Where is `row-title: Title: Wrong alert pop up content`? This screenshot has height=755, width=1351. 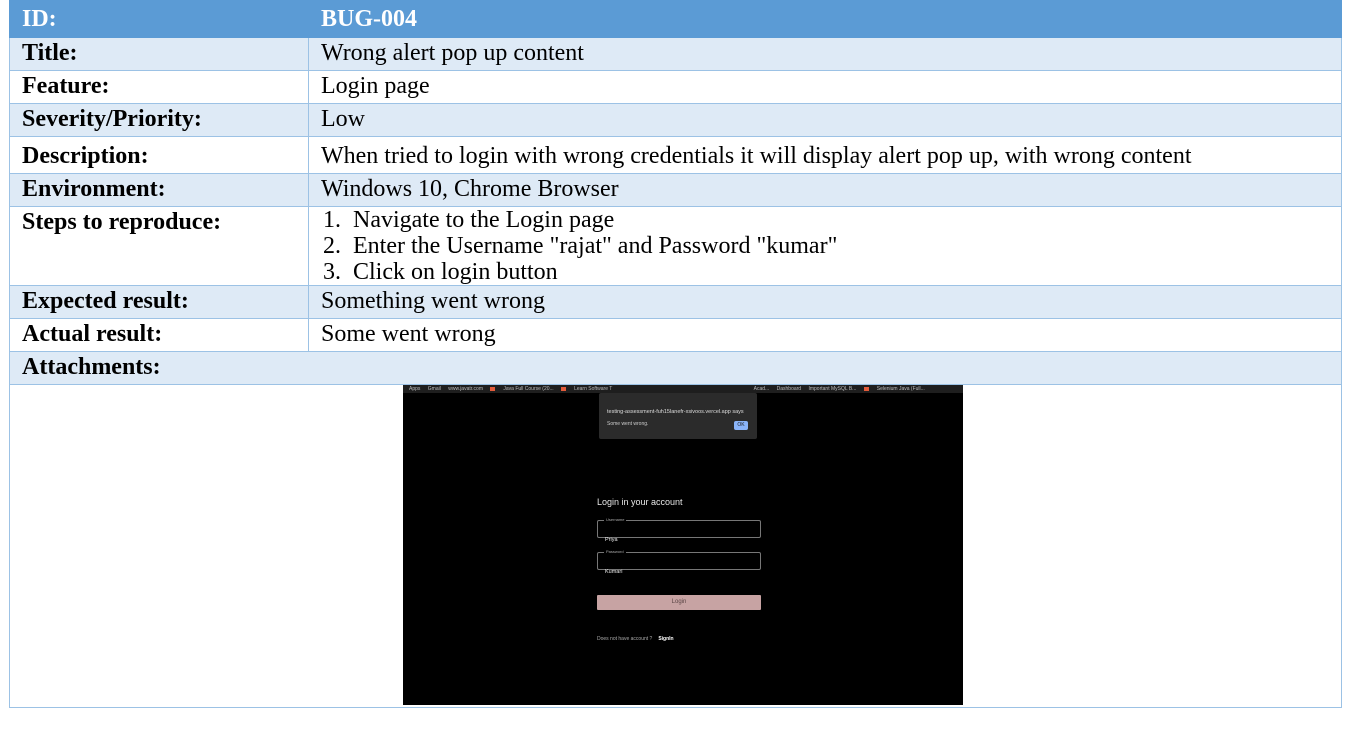 row-title: Title: Wrong alert pop up content is located at coordinates (675, 54).